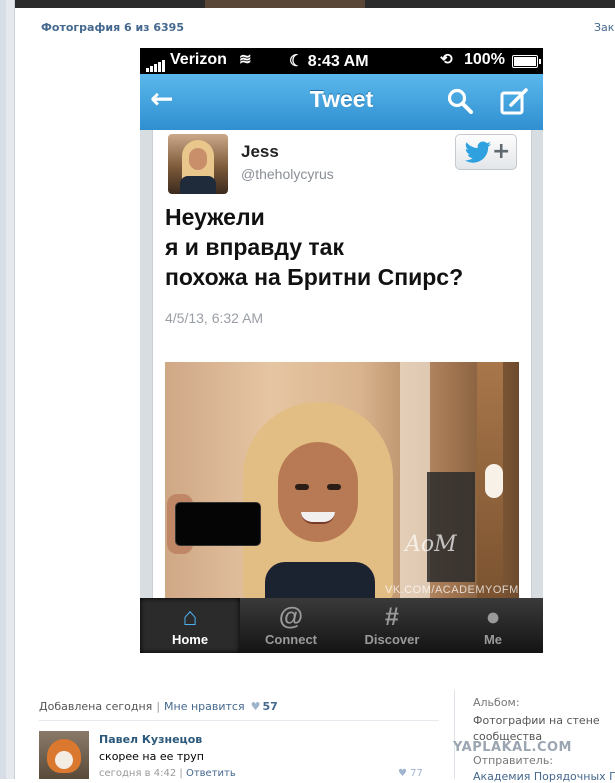 This screenshot has width=615, height=783. I want to click on tweet-navbar: ← Tweet, so click(341, 102).